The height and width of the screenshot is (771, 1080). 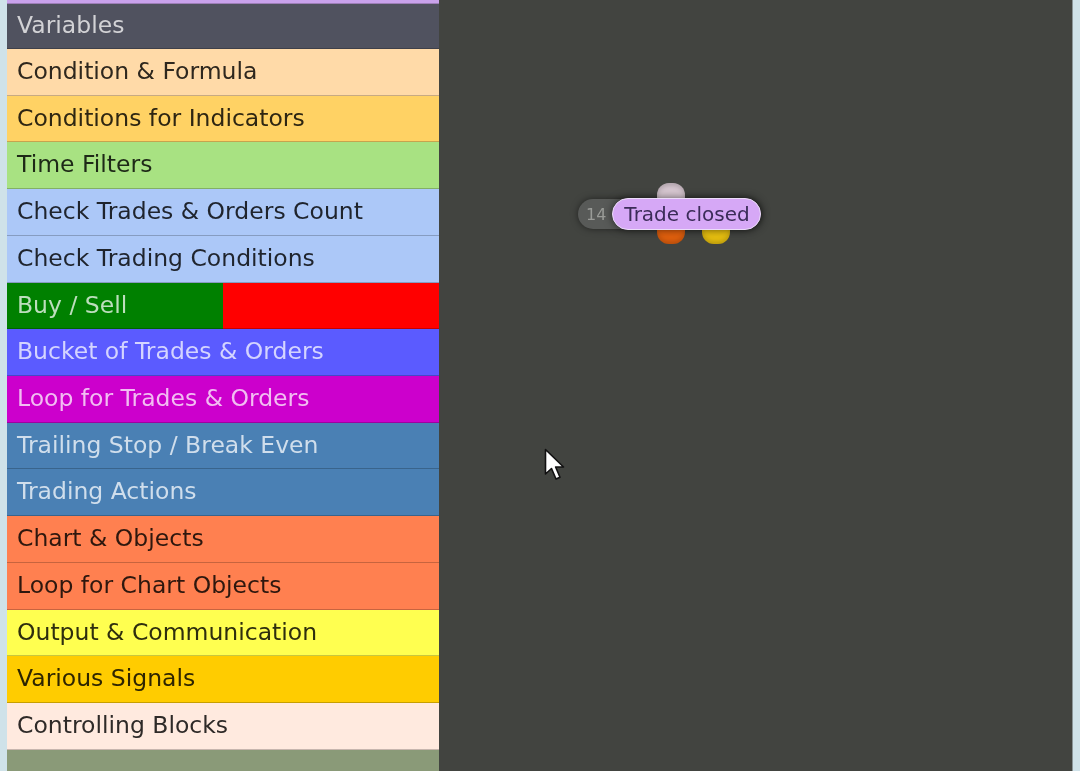 I want to click on category-item: Check Trading Conditions, so click(x=223, y=259).